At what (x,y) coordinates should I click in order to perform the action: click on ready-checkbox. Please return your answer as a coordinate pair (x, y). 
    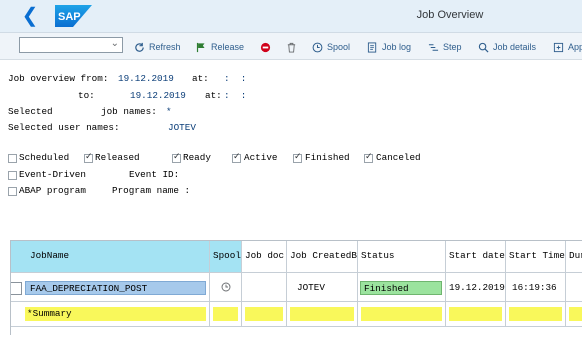
    Looking at the image, I should click on (176, 157).